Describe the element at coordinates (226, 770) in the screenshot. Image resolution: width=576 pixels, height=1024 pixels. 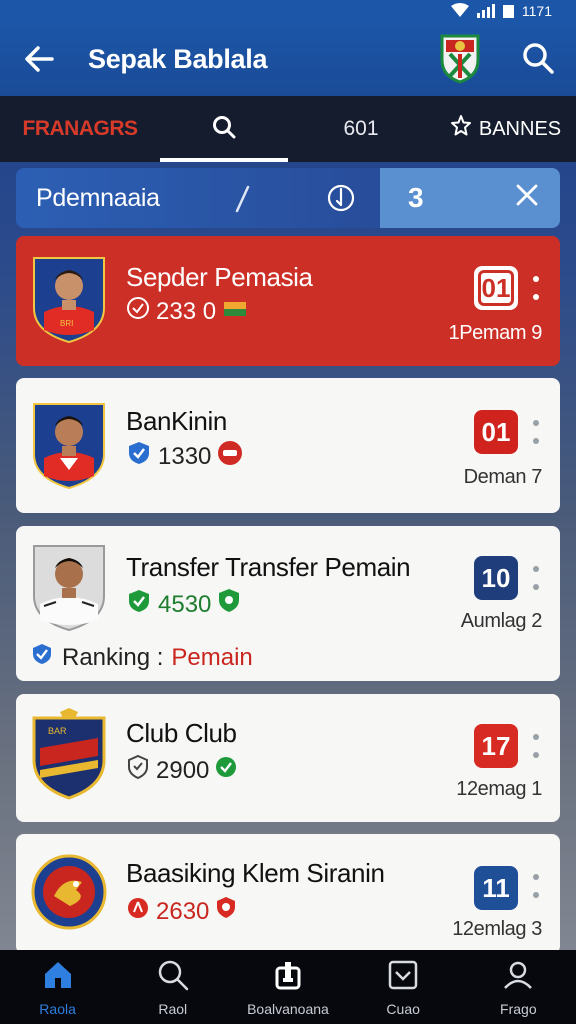
I see `check-icon` at that location.